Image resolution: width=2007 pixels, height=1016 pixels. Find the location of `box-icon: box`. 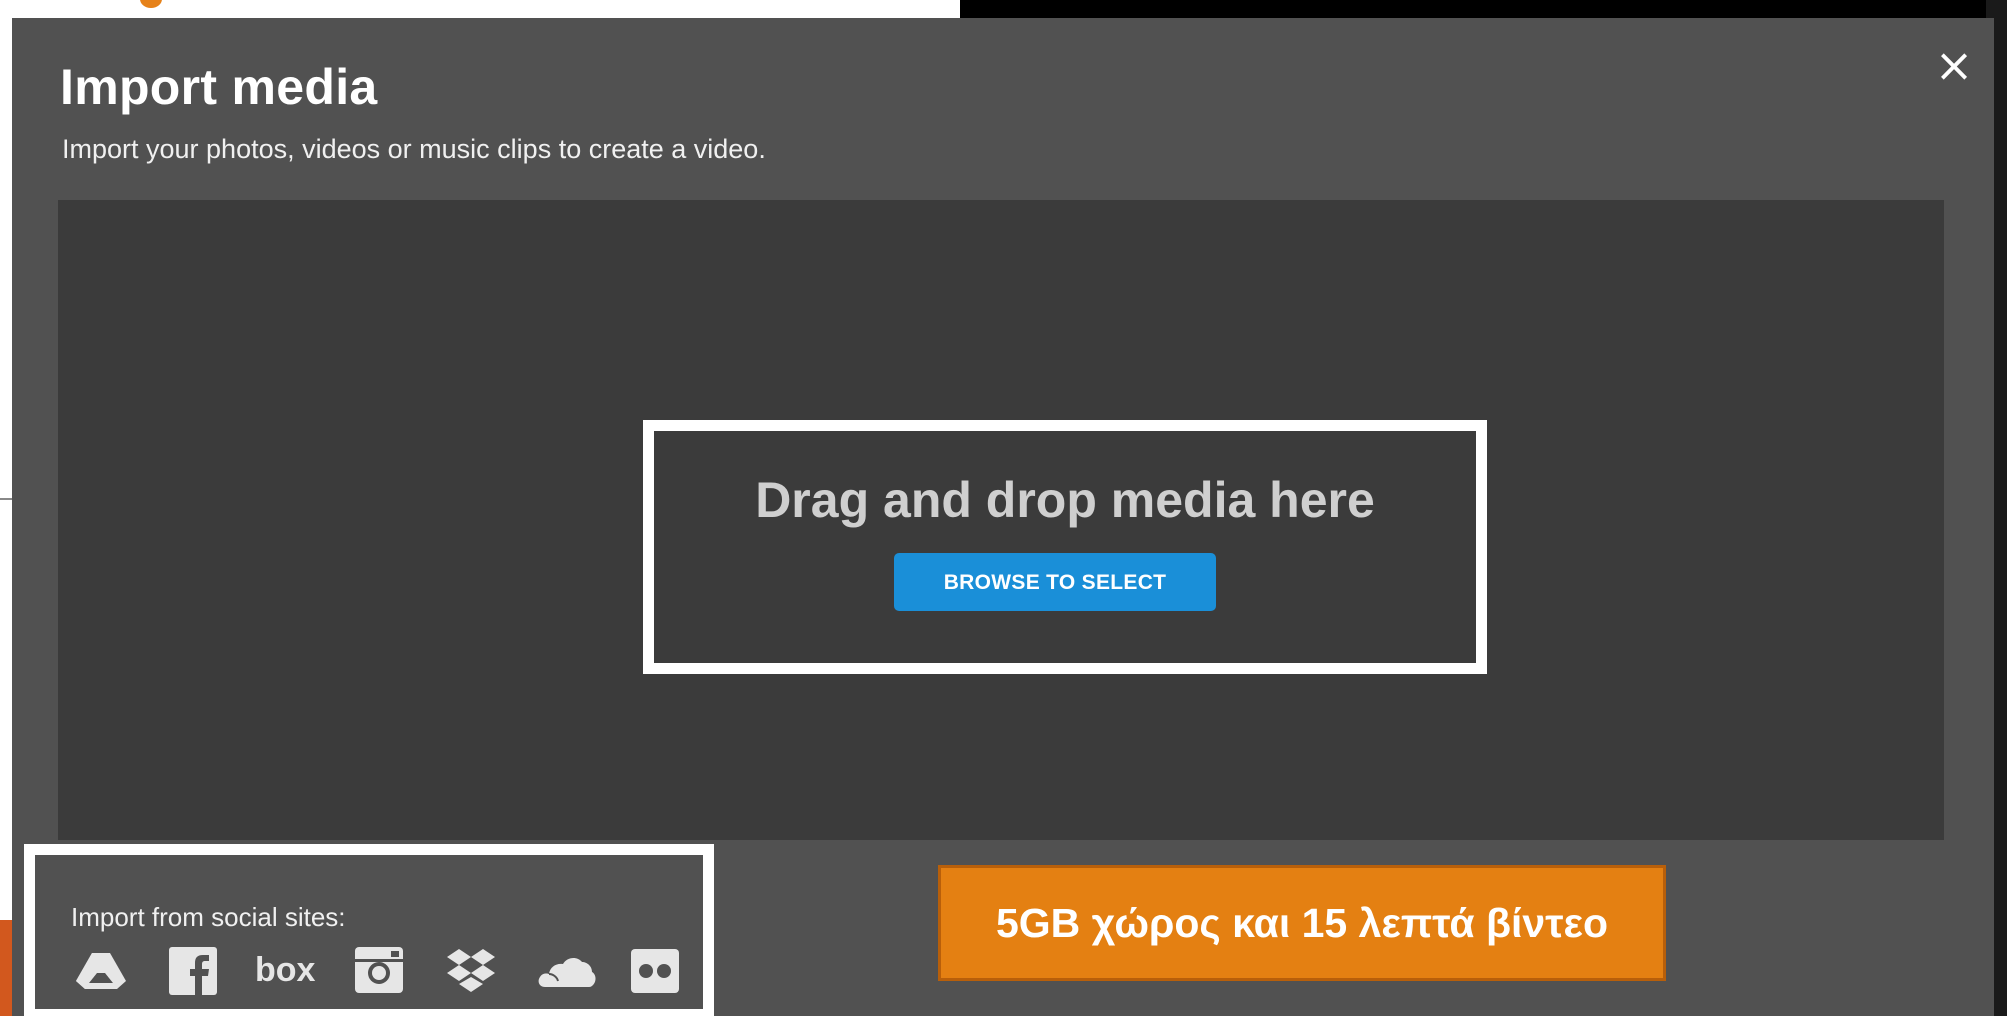

box-icon: box is located at coordinates (288, 971).